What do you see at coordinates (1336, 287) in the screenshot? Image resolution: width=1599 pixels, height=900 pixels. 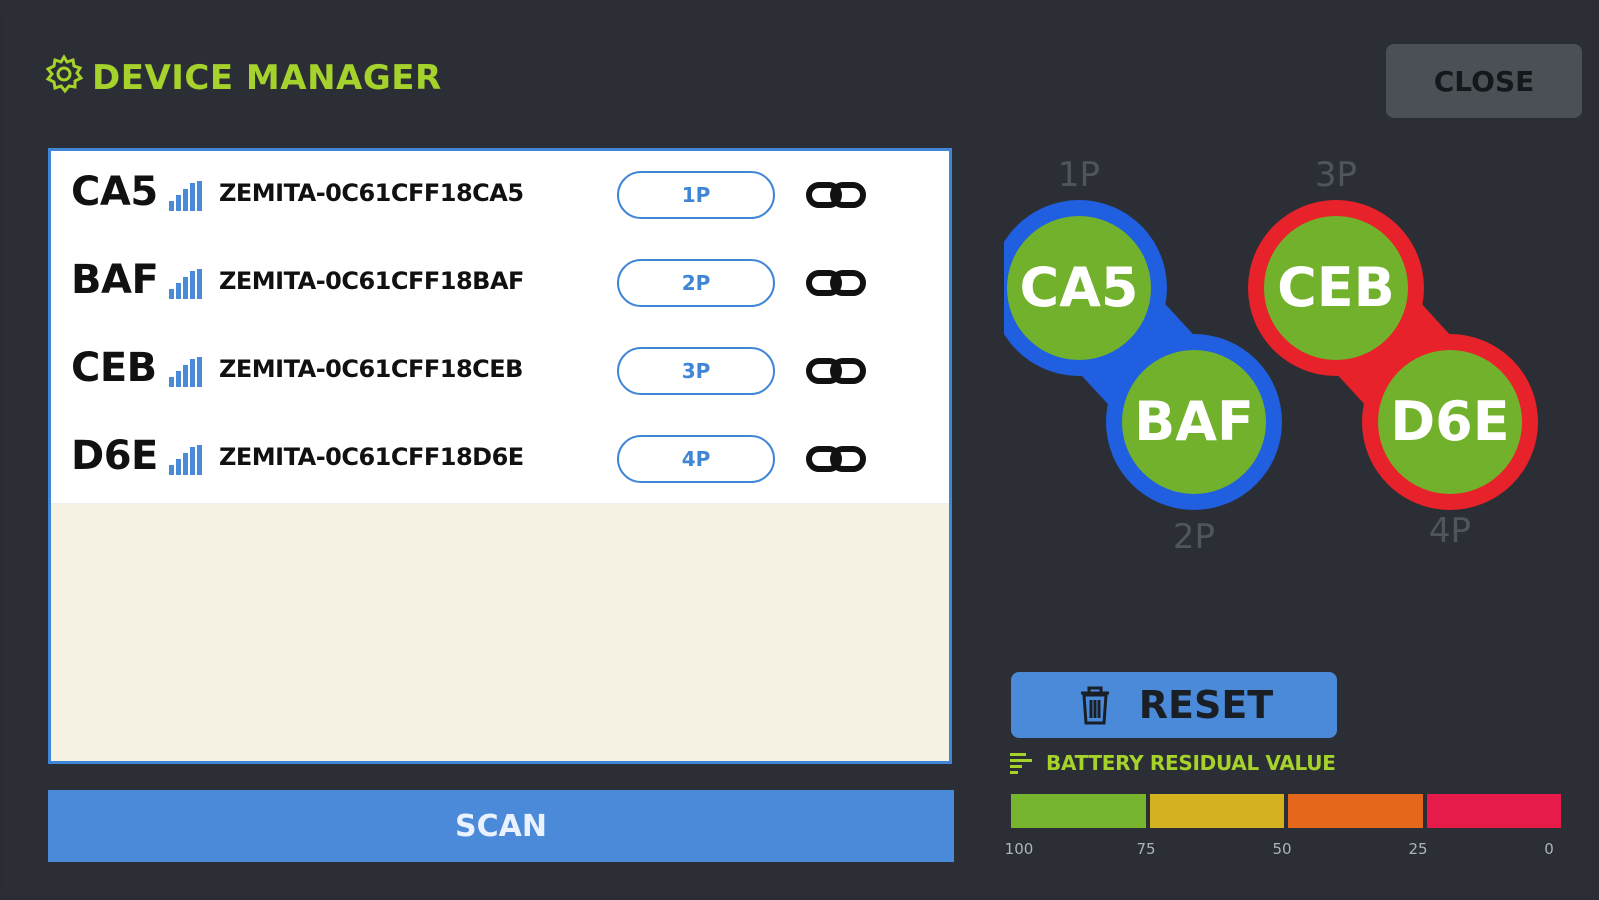 I see `node-label: CEB` at bounding box center [1336, 287].